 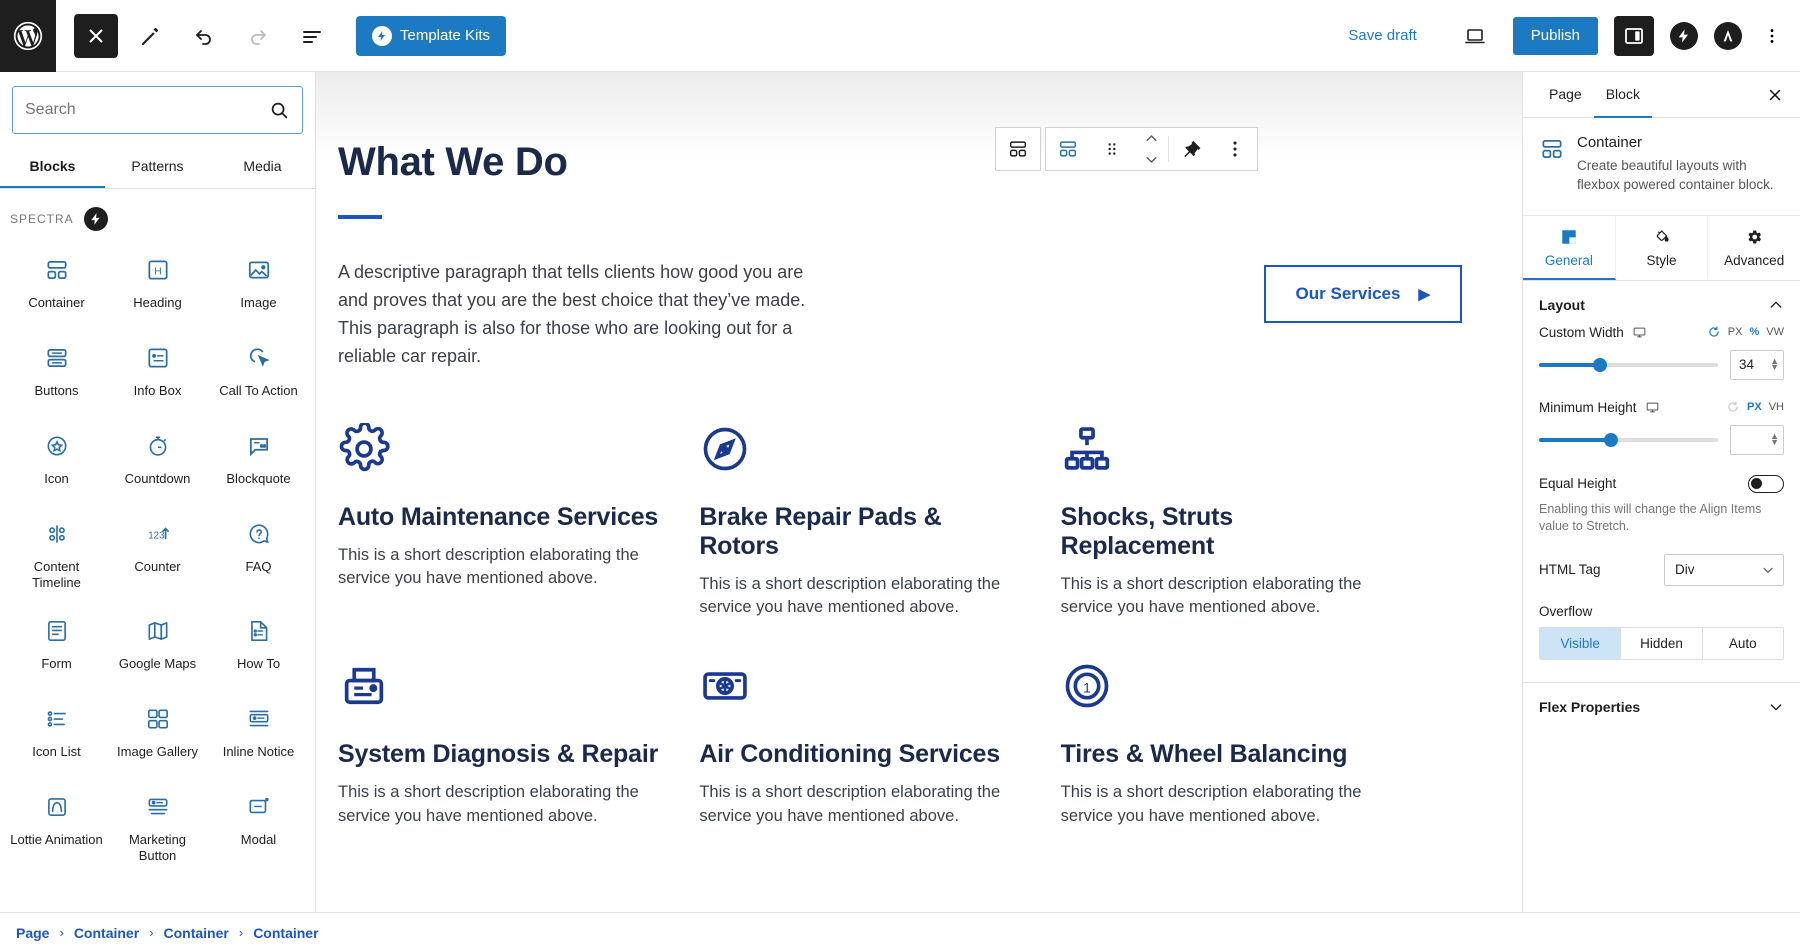 What do you see at coordinates (106, 933) in the screenshot?
I see `breadcrumb-item-container-1: Container` at bounding box center [106, 933].